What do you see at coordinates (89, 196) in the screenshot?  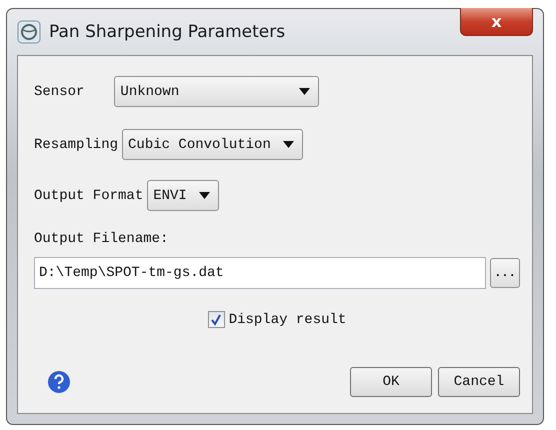 I see `field-label: Output Format` at bounding box center [89, 196].